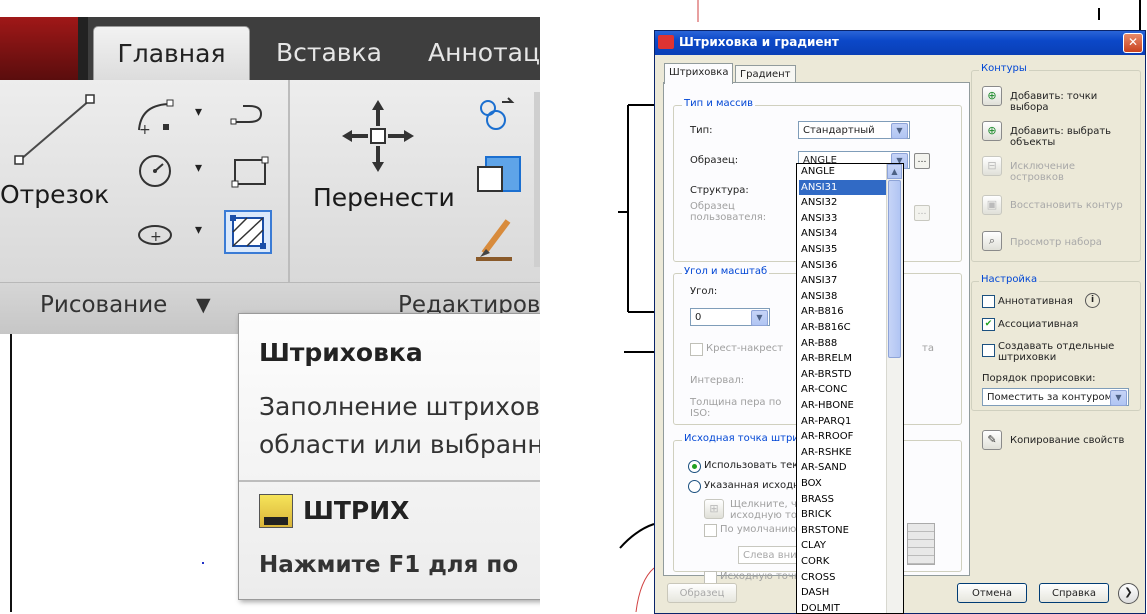  What do you see at coordinates (988, 350) in the screenshot?
I see `separate-hatches-checkbox` at bounding box center [988, 350].